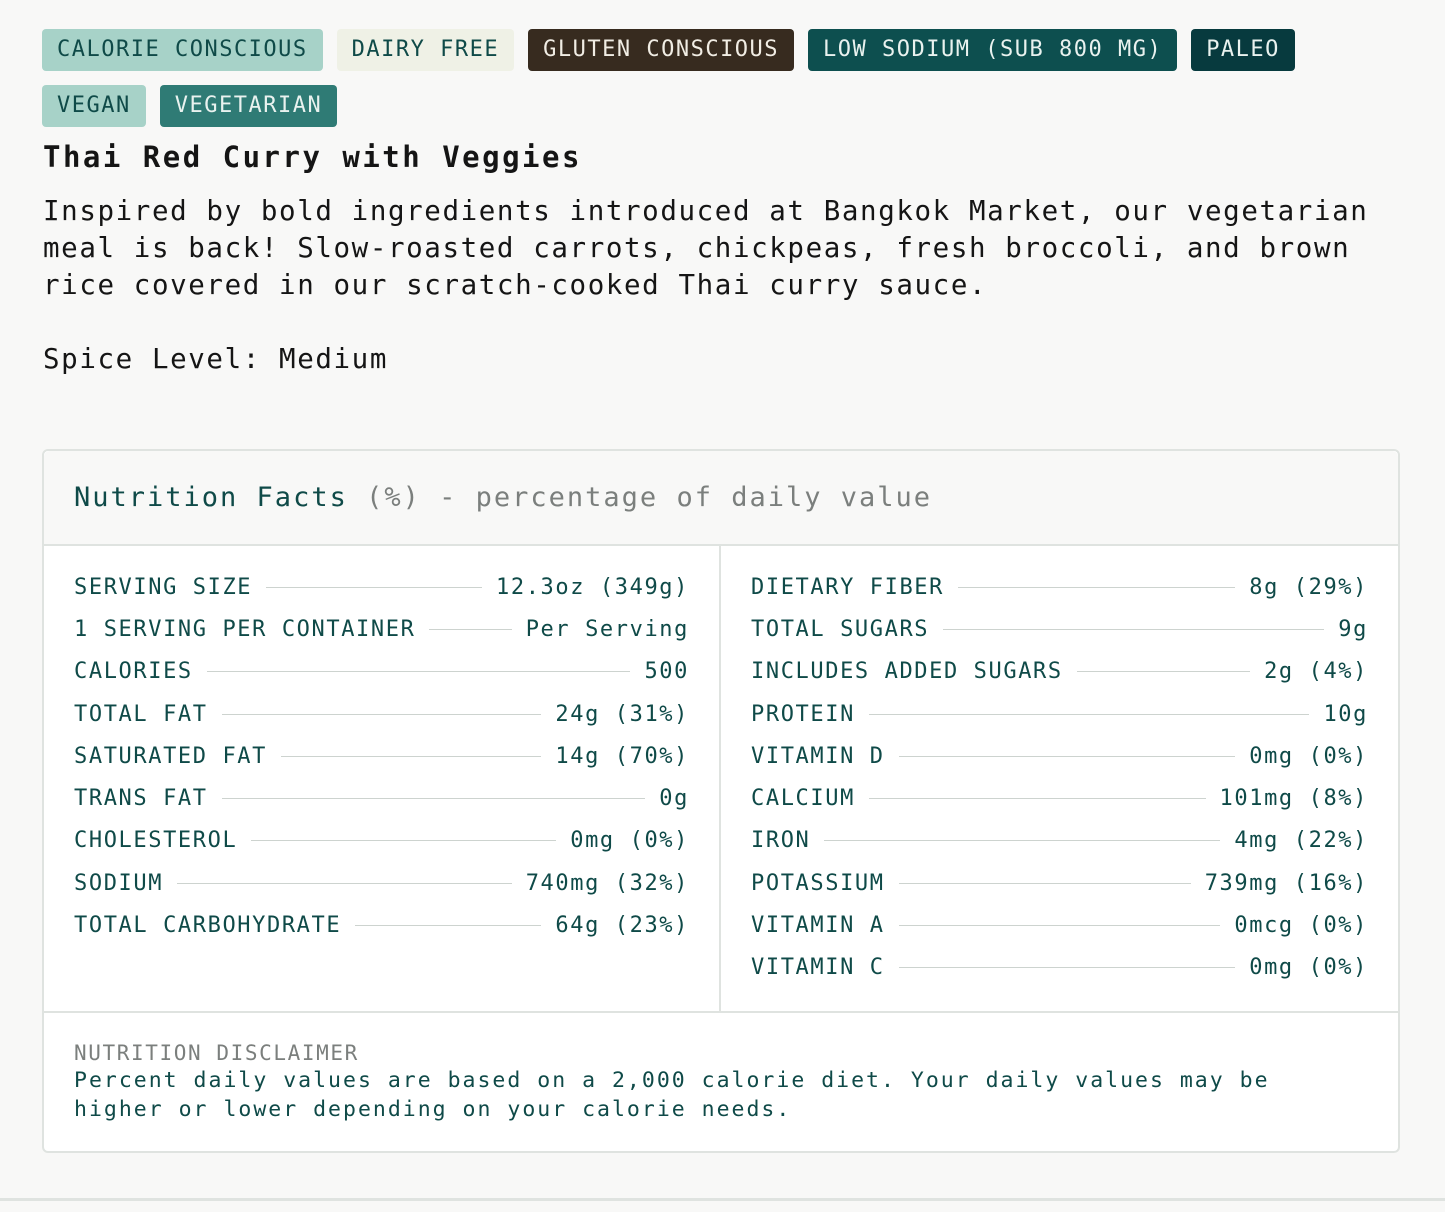  I want to click on nutrition-row: TOTAL FAT 24g (31%), so click(381, 714).